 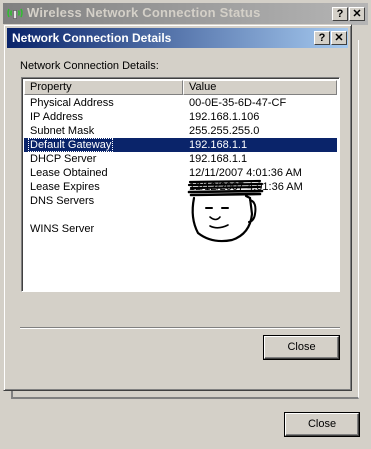 I want to click on row-property: DHCP Server, so click(x=63, y=159).